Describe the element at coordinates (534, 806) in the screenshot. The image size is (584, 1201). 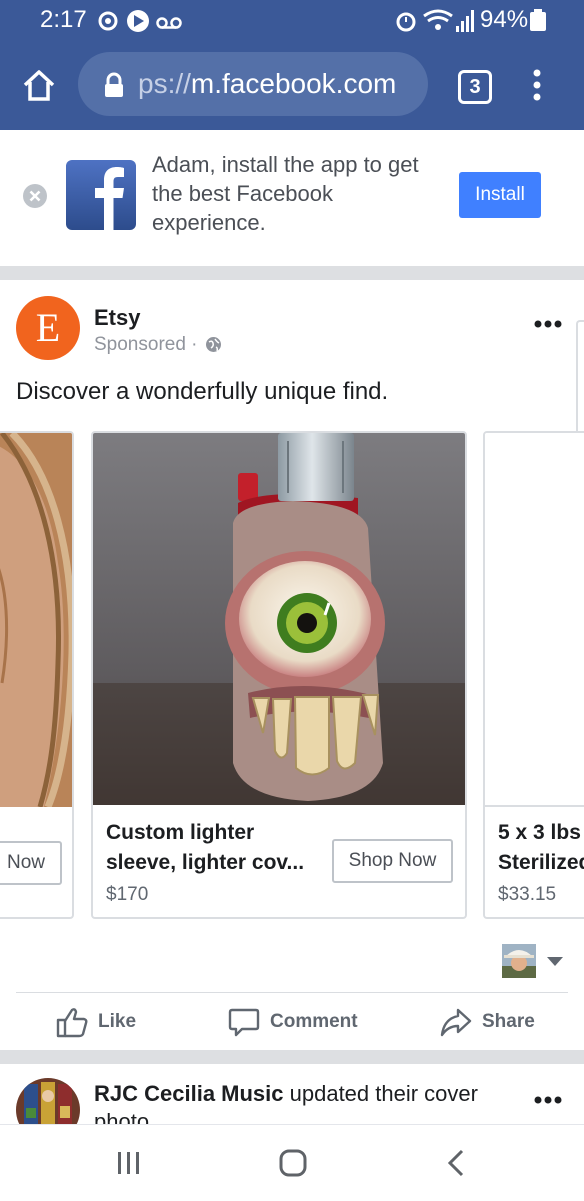
I see `card-image-border` at that location.